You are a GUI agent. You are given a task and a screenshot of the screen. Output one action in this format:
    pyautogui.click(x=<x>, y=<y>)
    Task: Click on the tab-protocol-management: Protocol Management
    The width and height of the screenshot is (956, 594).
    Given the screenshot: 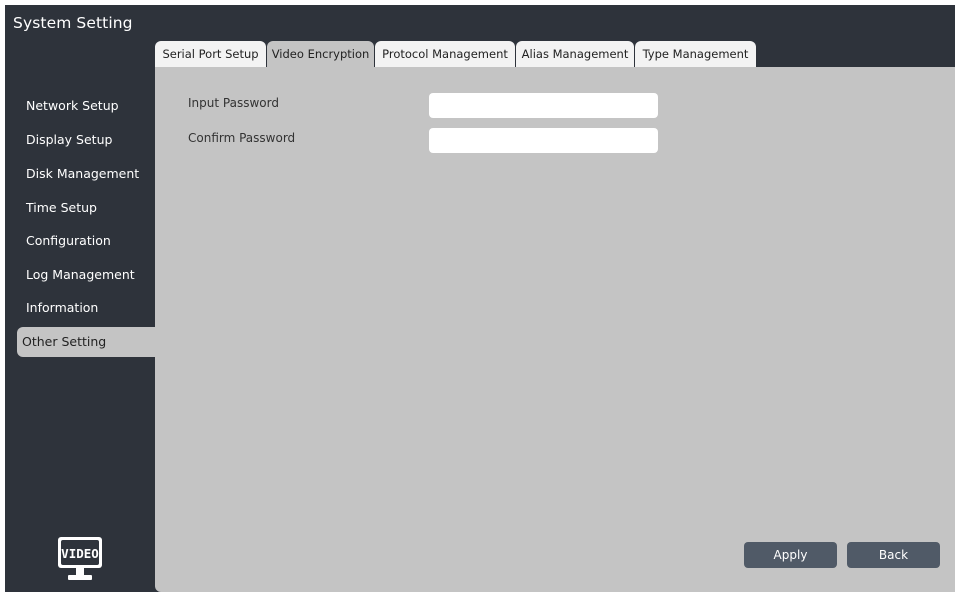 What is the action you would take?
    pyautogui.click(x=445, y=54)
    